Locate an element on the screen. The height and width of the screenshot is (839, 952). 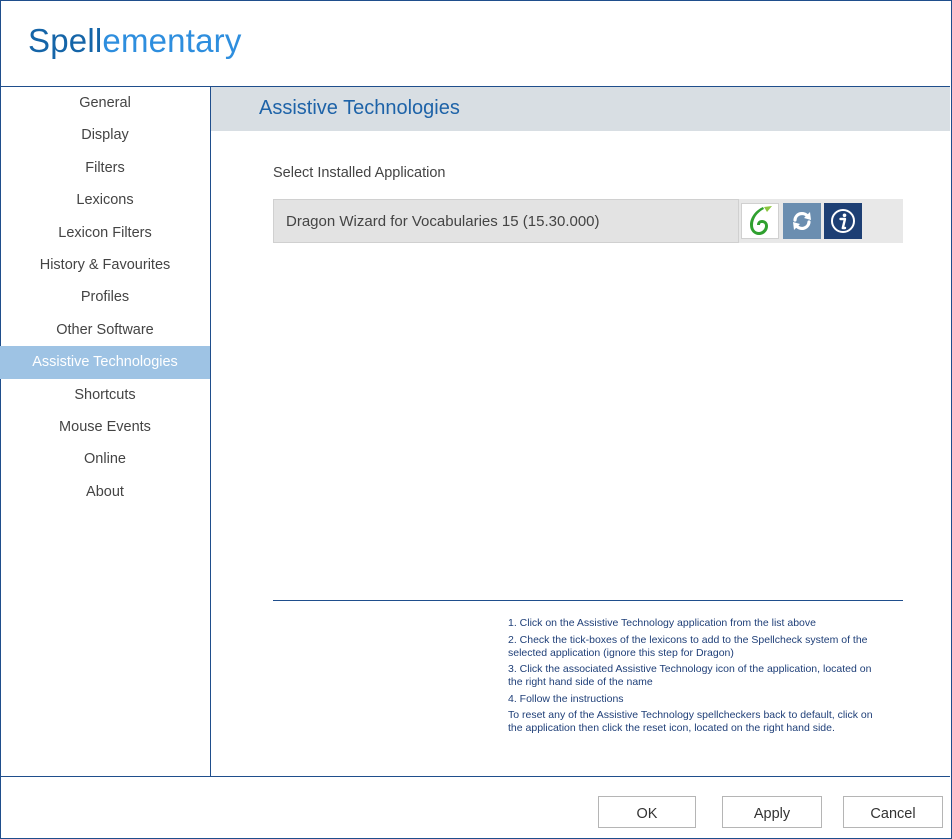
sidebar-item-mouse-events: Mouse Events is located at coordinates (105, 427).